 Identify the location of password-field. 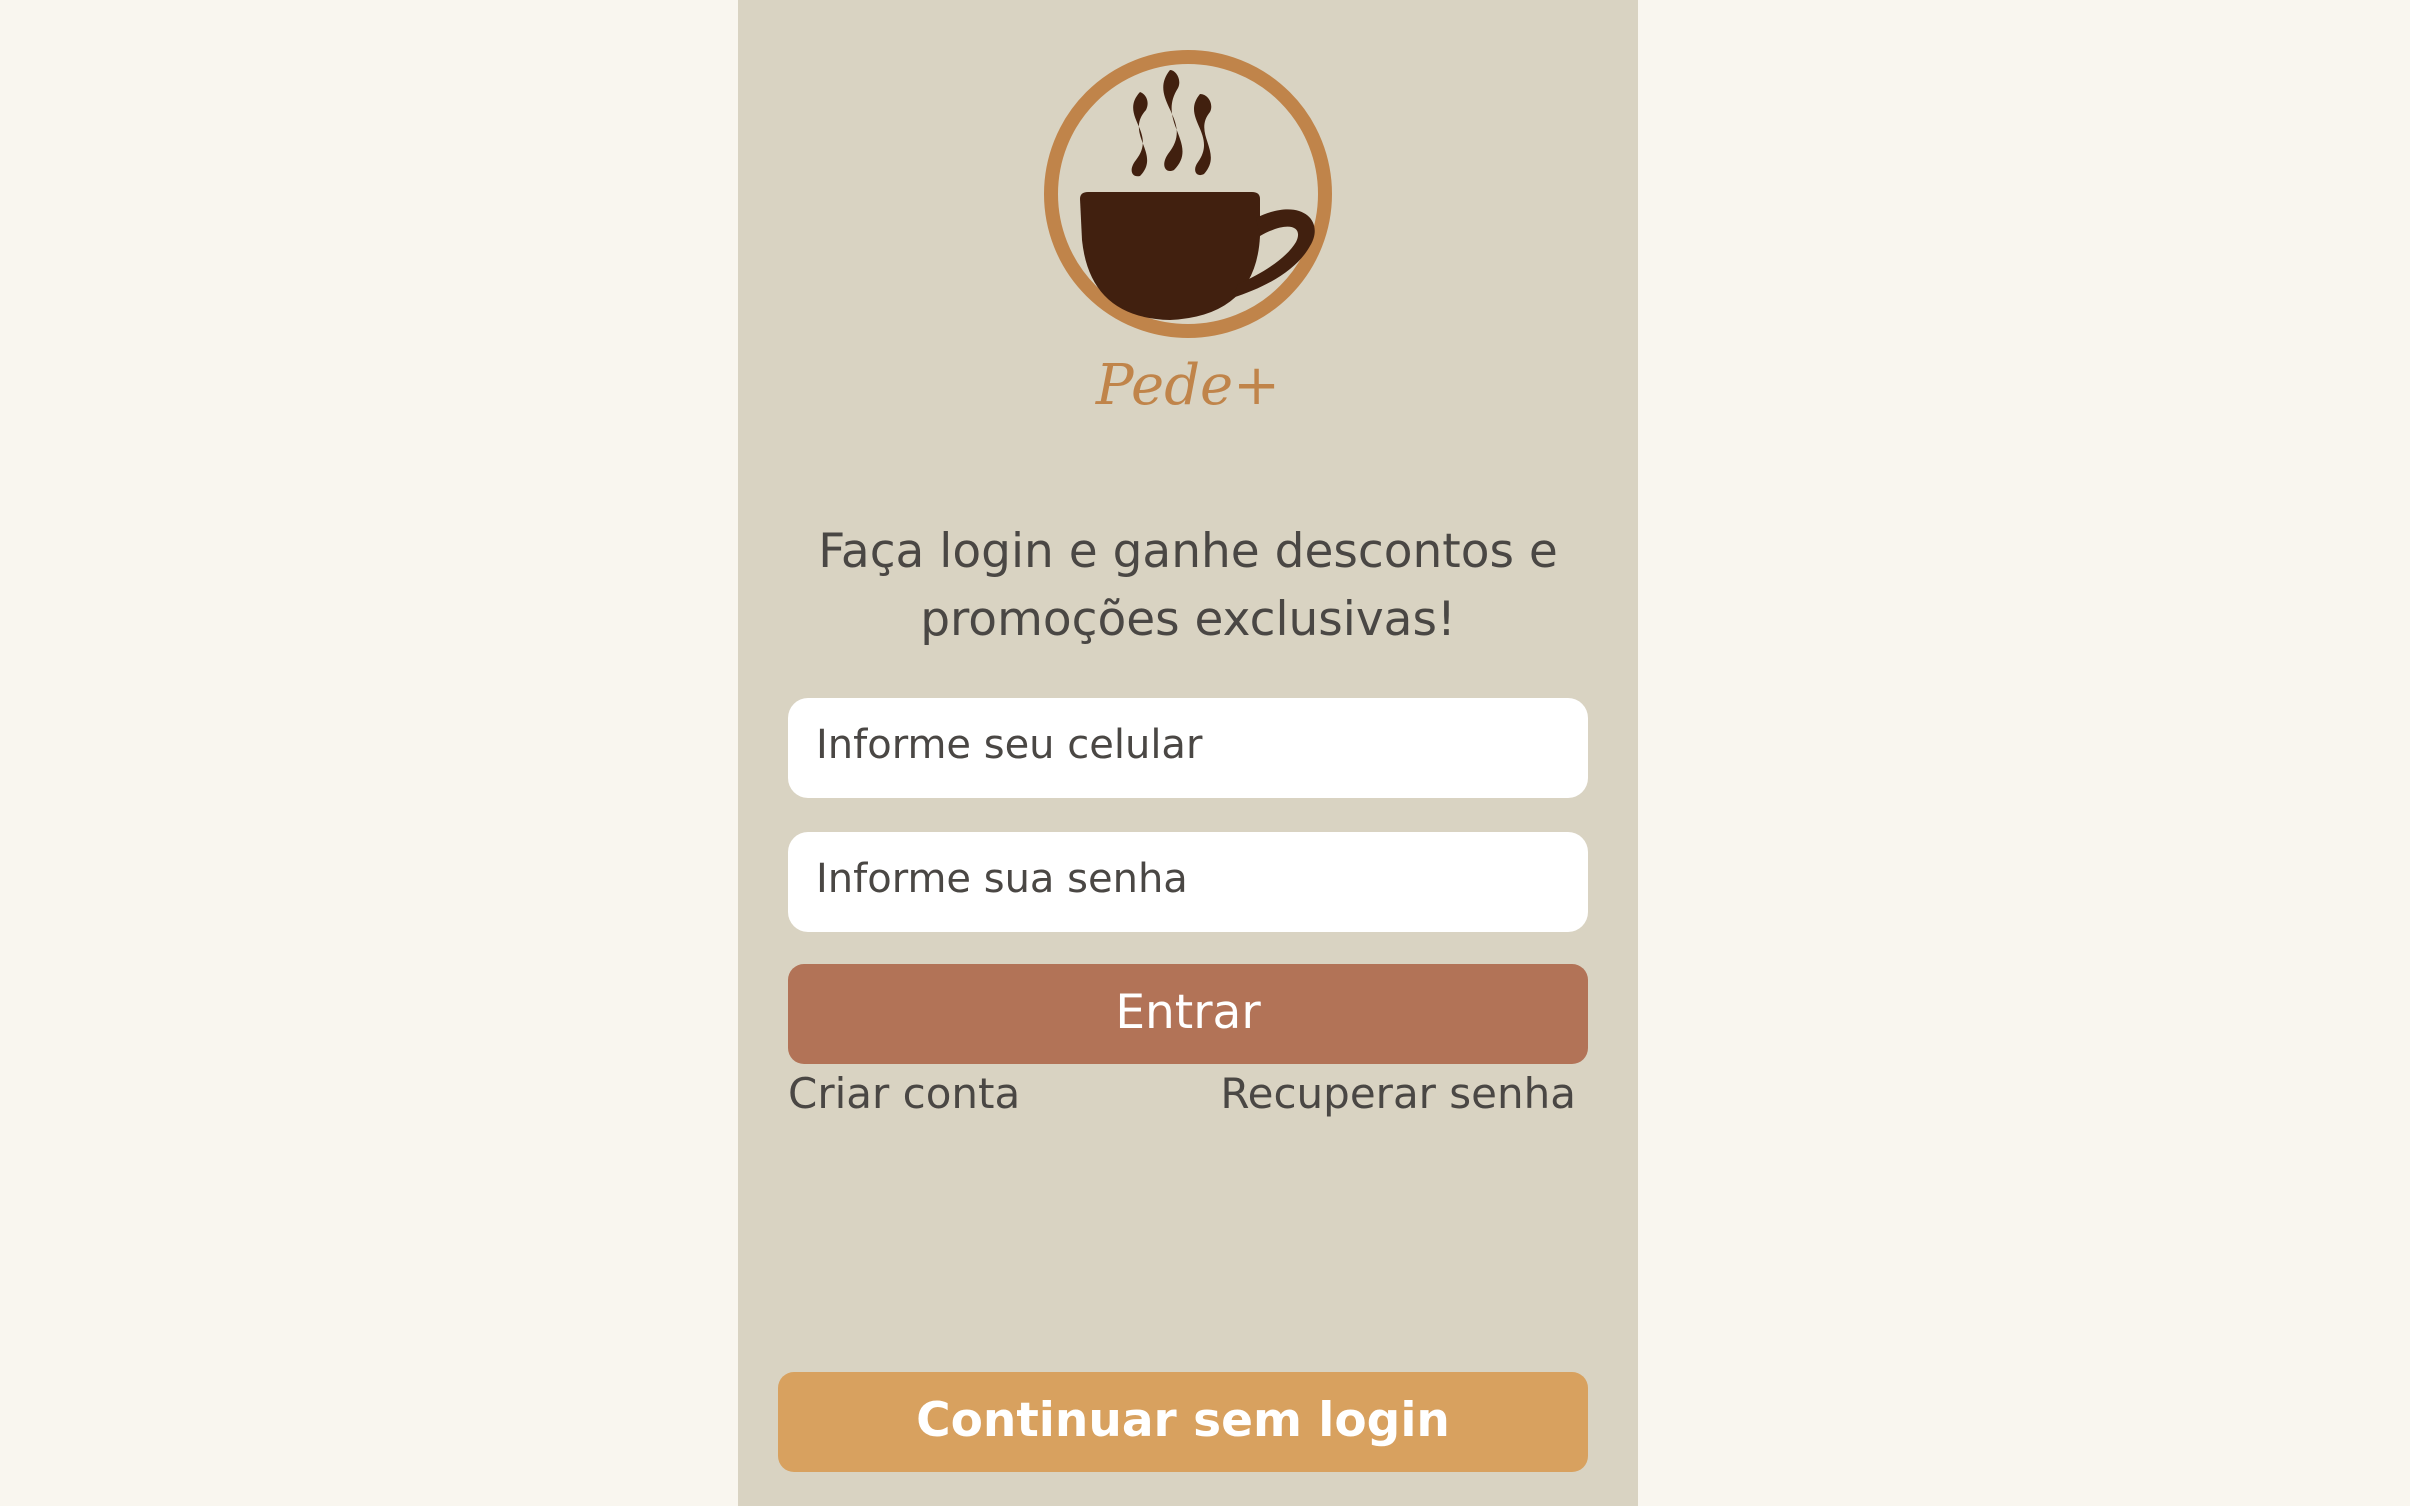
(1188, 882).